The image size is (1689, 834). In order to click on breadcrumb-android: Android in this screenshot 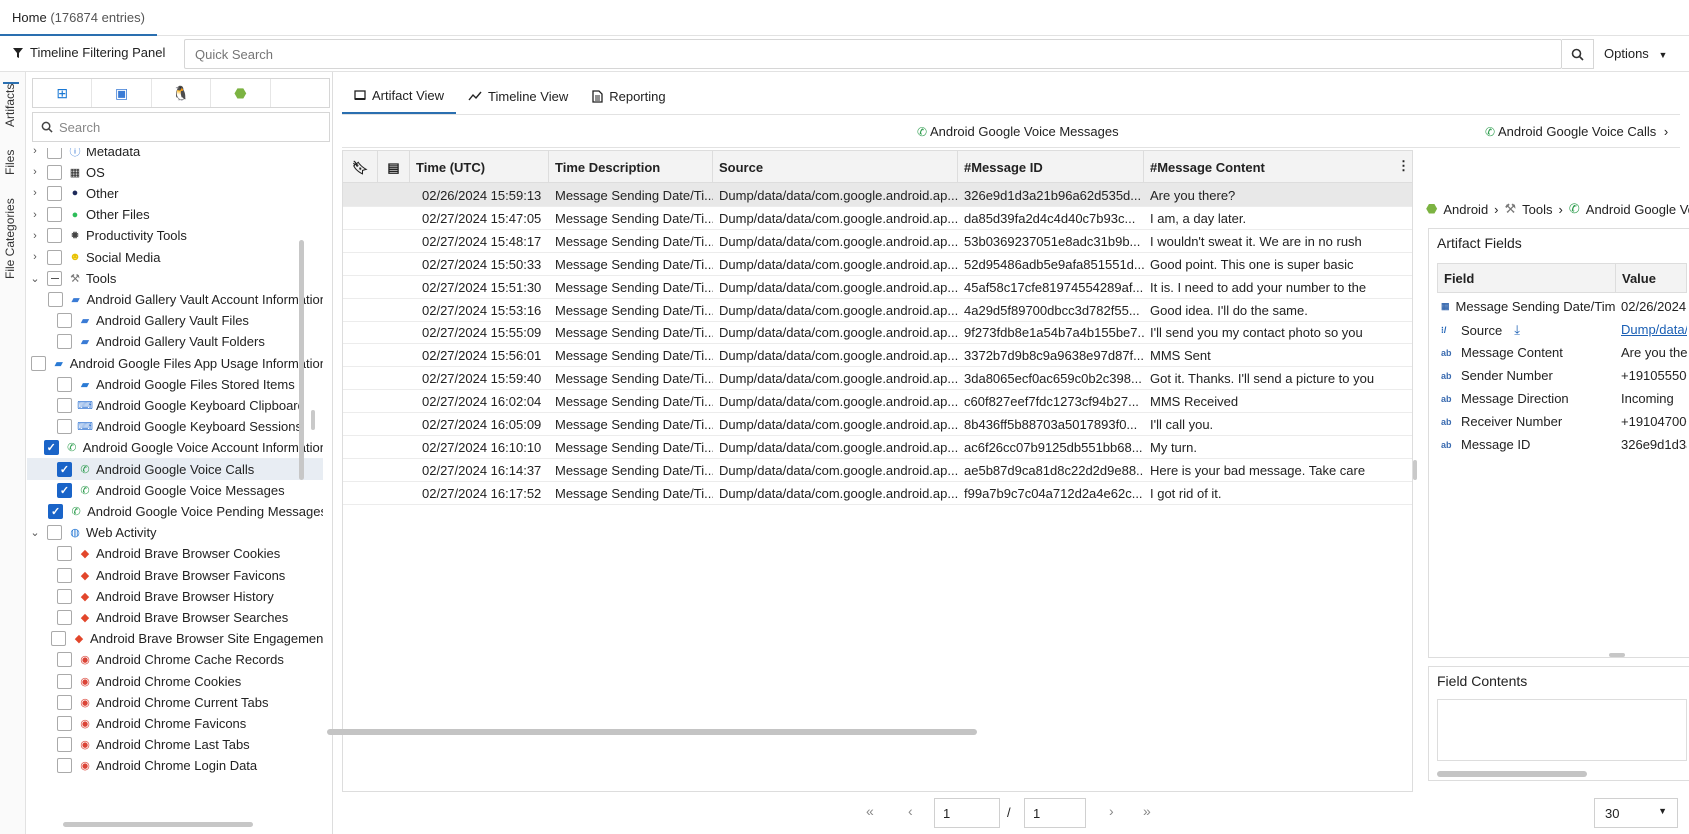, I will do `click(1465, 209)`.